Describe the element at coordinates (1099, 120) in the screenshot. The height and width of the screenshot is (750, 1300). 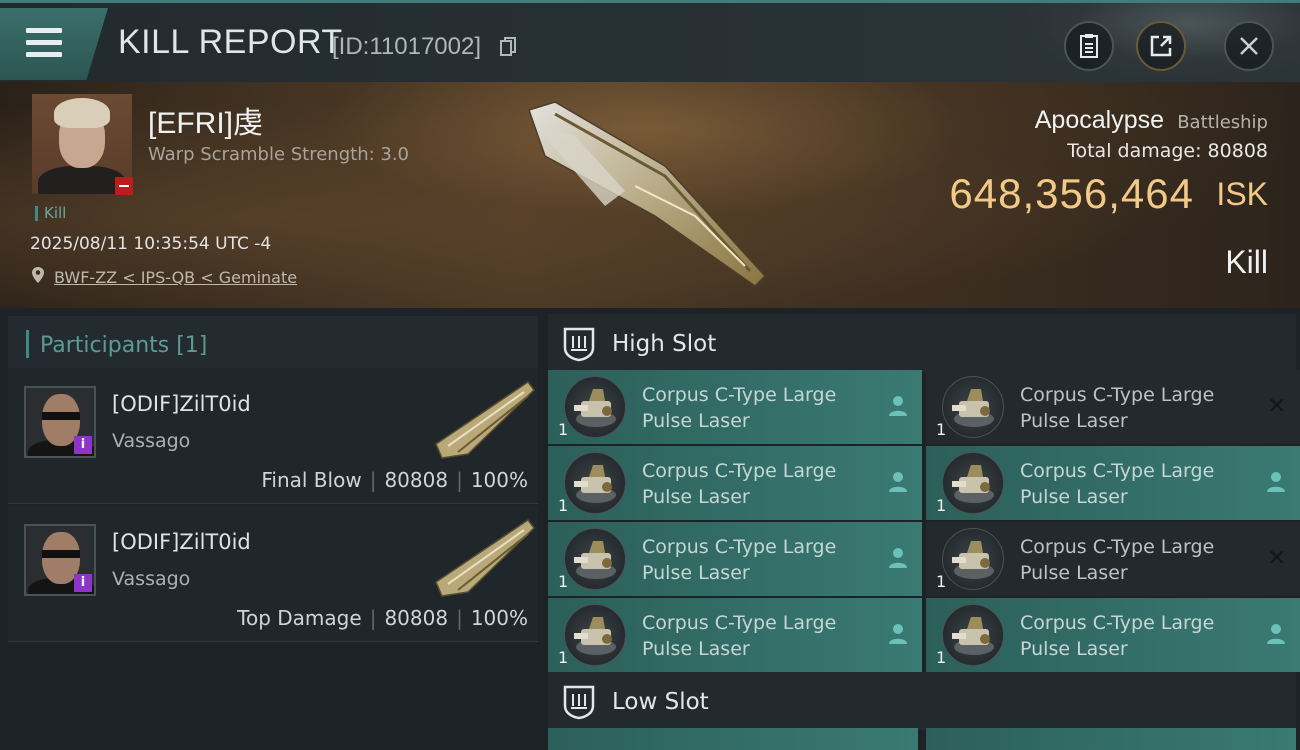
I see `ship-name: Apocalypse` at that location.